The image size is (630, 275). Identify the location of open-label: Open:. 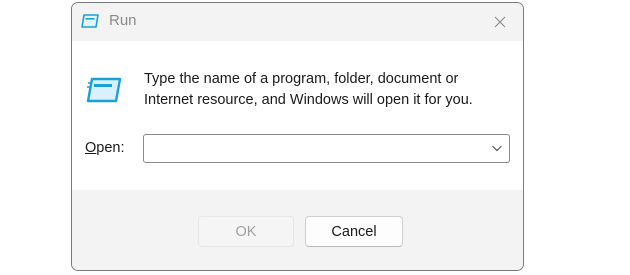
(105, 148).